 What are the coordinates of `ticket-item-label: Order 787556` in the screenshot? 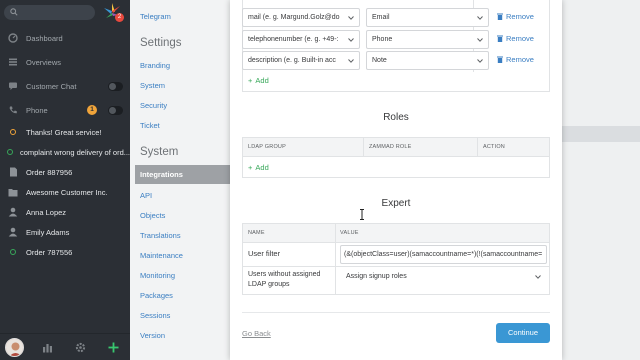 It's located at (49, 252).